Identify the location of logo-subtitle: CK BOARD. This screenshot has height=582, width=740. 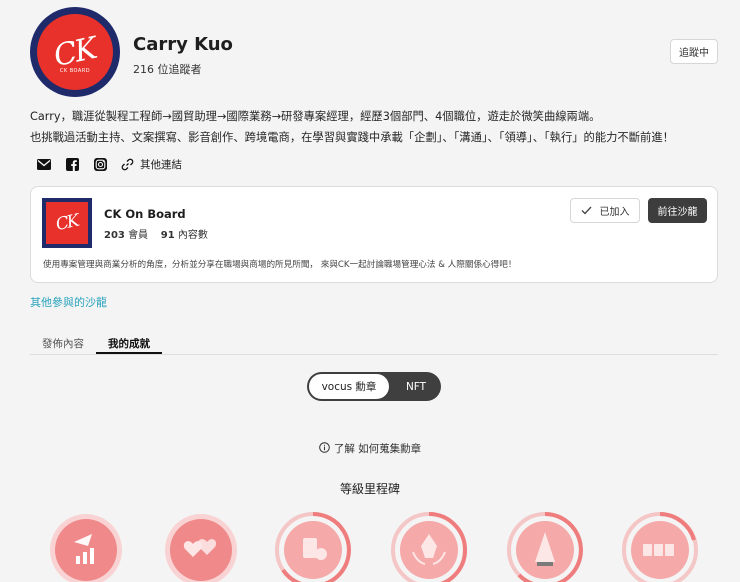
(75, 71).